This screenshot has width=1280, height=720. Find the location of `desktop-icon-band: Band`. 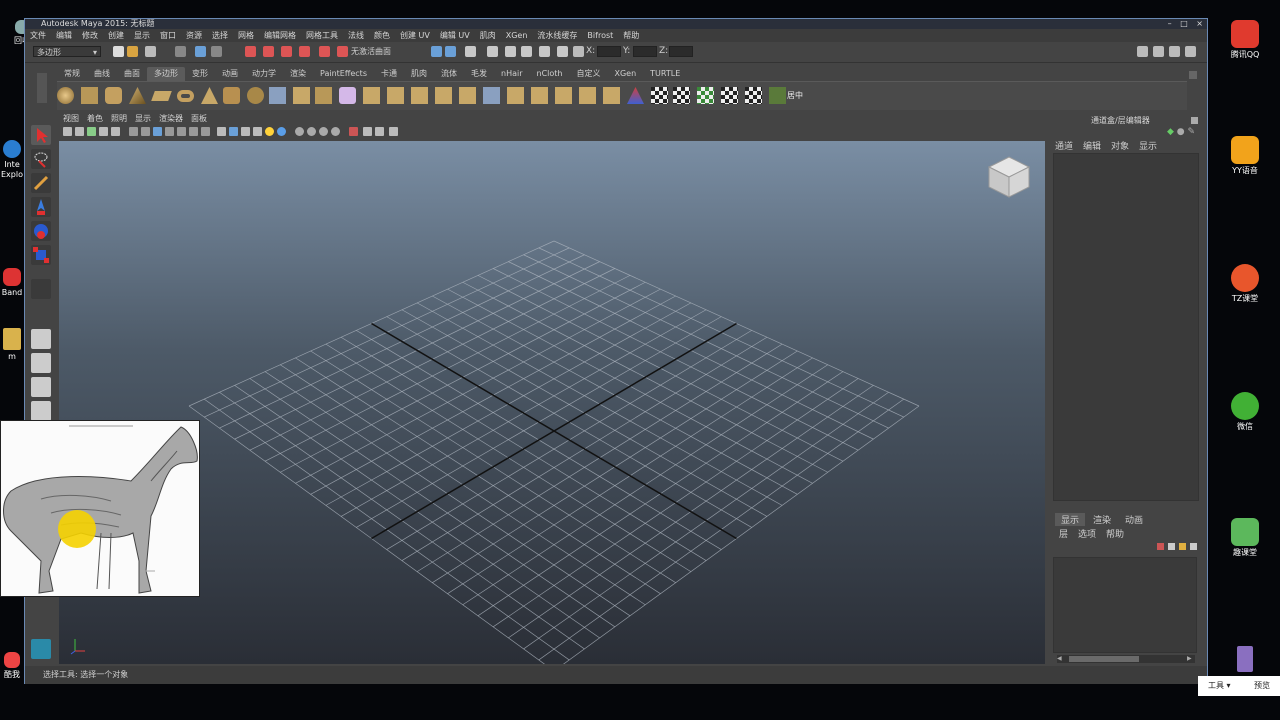

desktop-icon-band: Band is located at coordinates (12, 283).